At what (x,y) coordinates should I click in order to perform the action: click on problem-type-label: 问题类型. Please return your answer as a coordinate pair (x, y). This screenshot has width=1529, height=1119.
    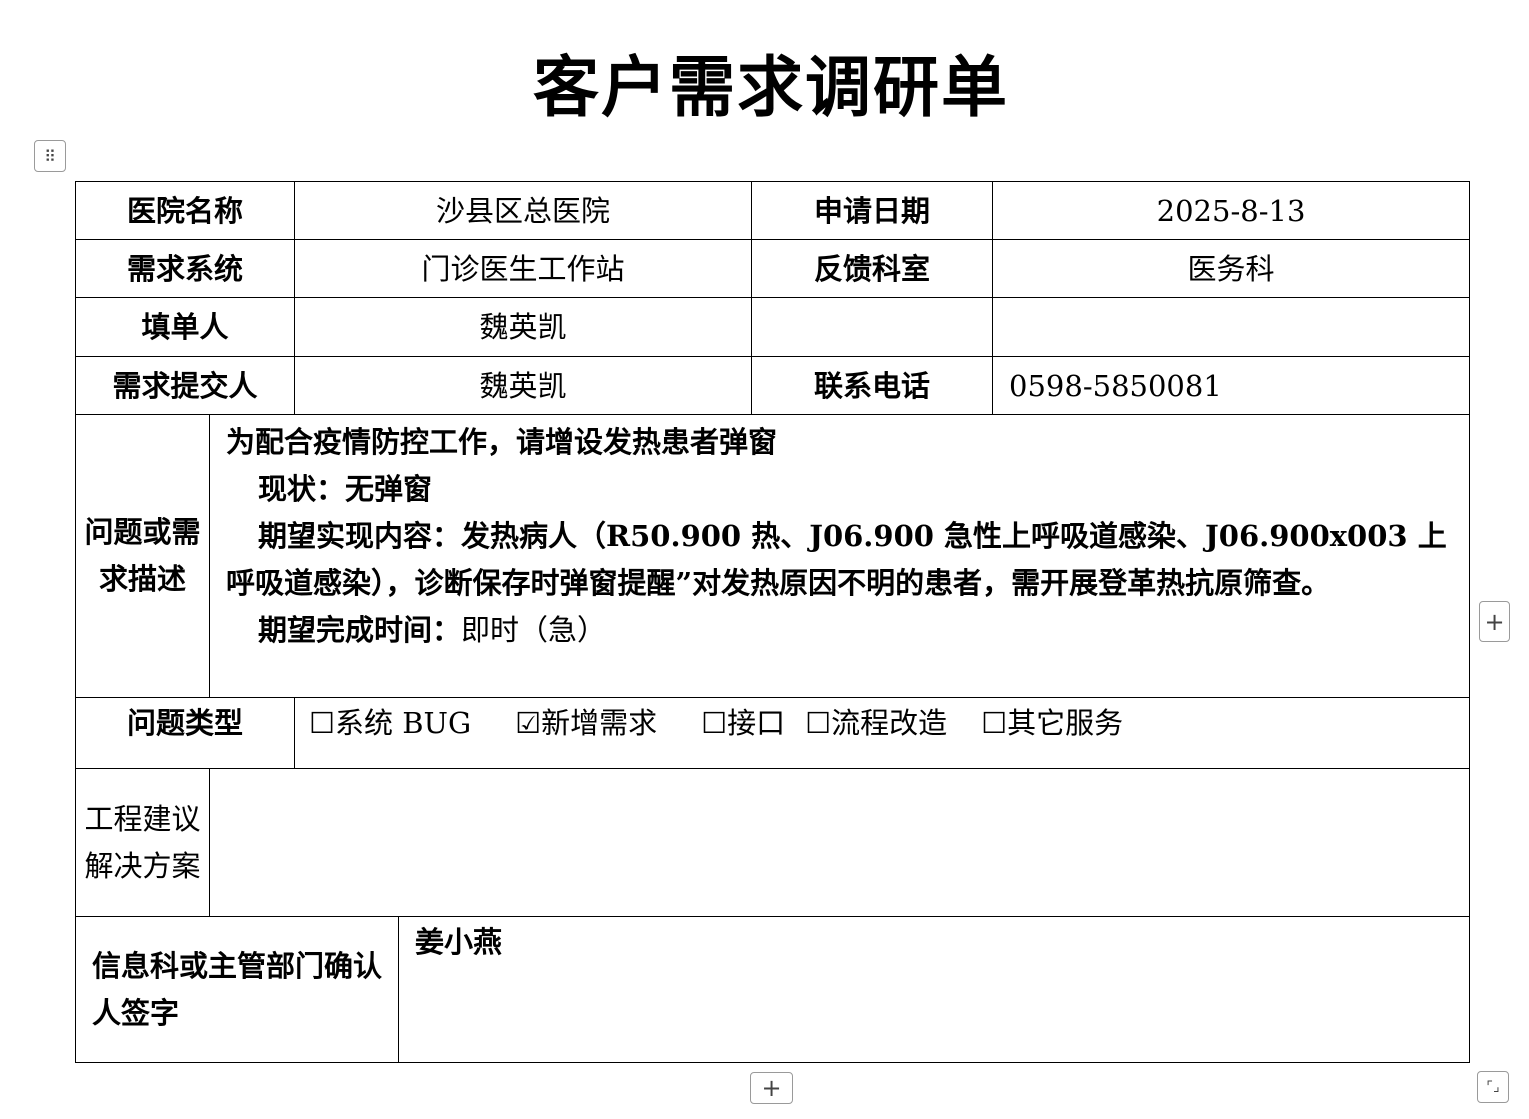
    Looking at the image, I should click on (185, 733).